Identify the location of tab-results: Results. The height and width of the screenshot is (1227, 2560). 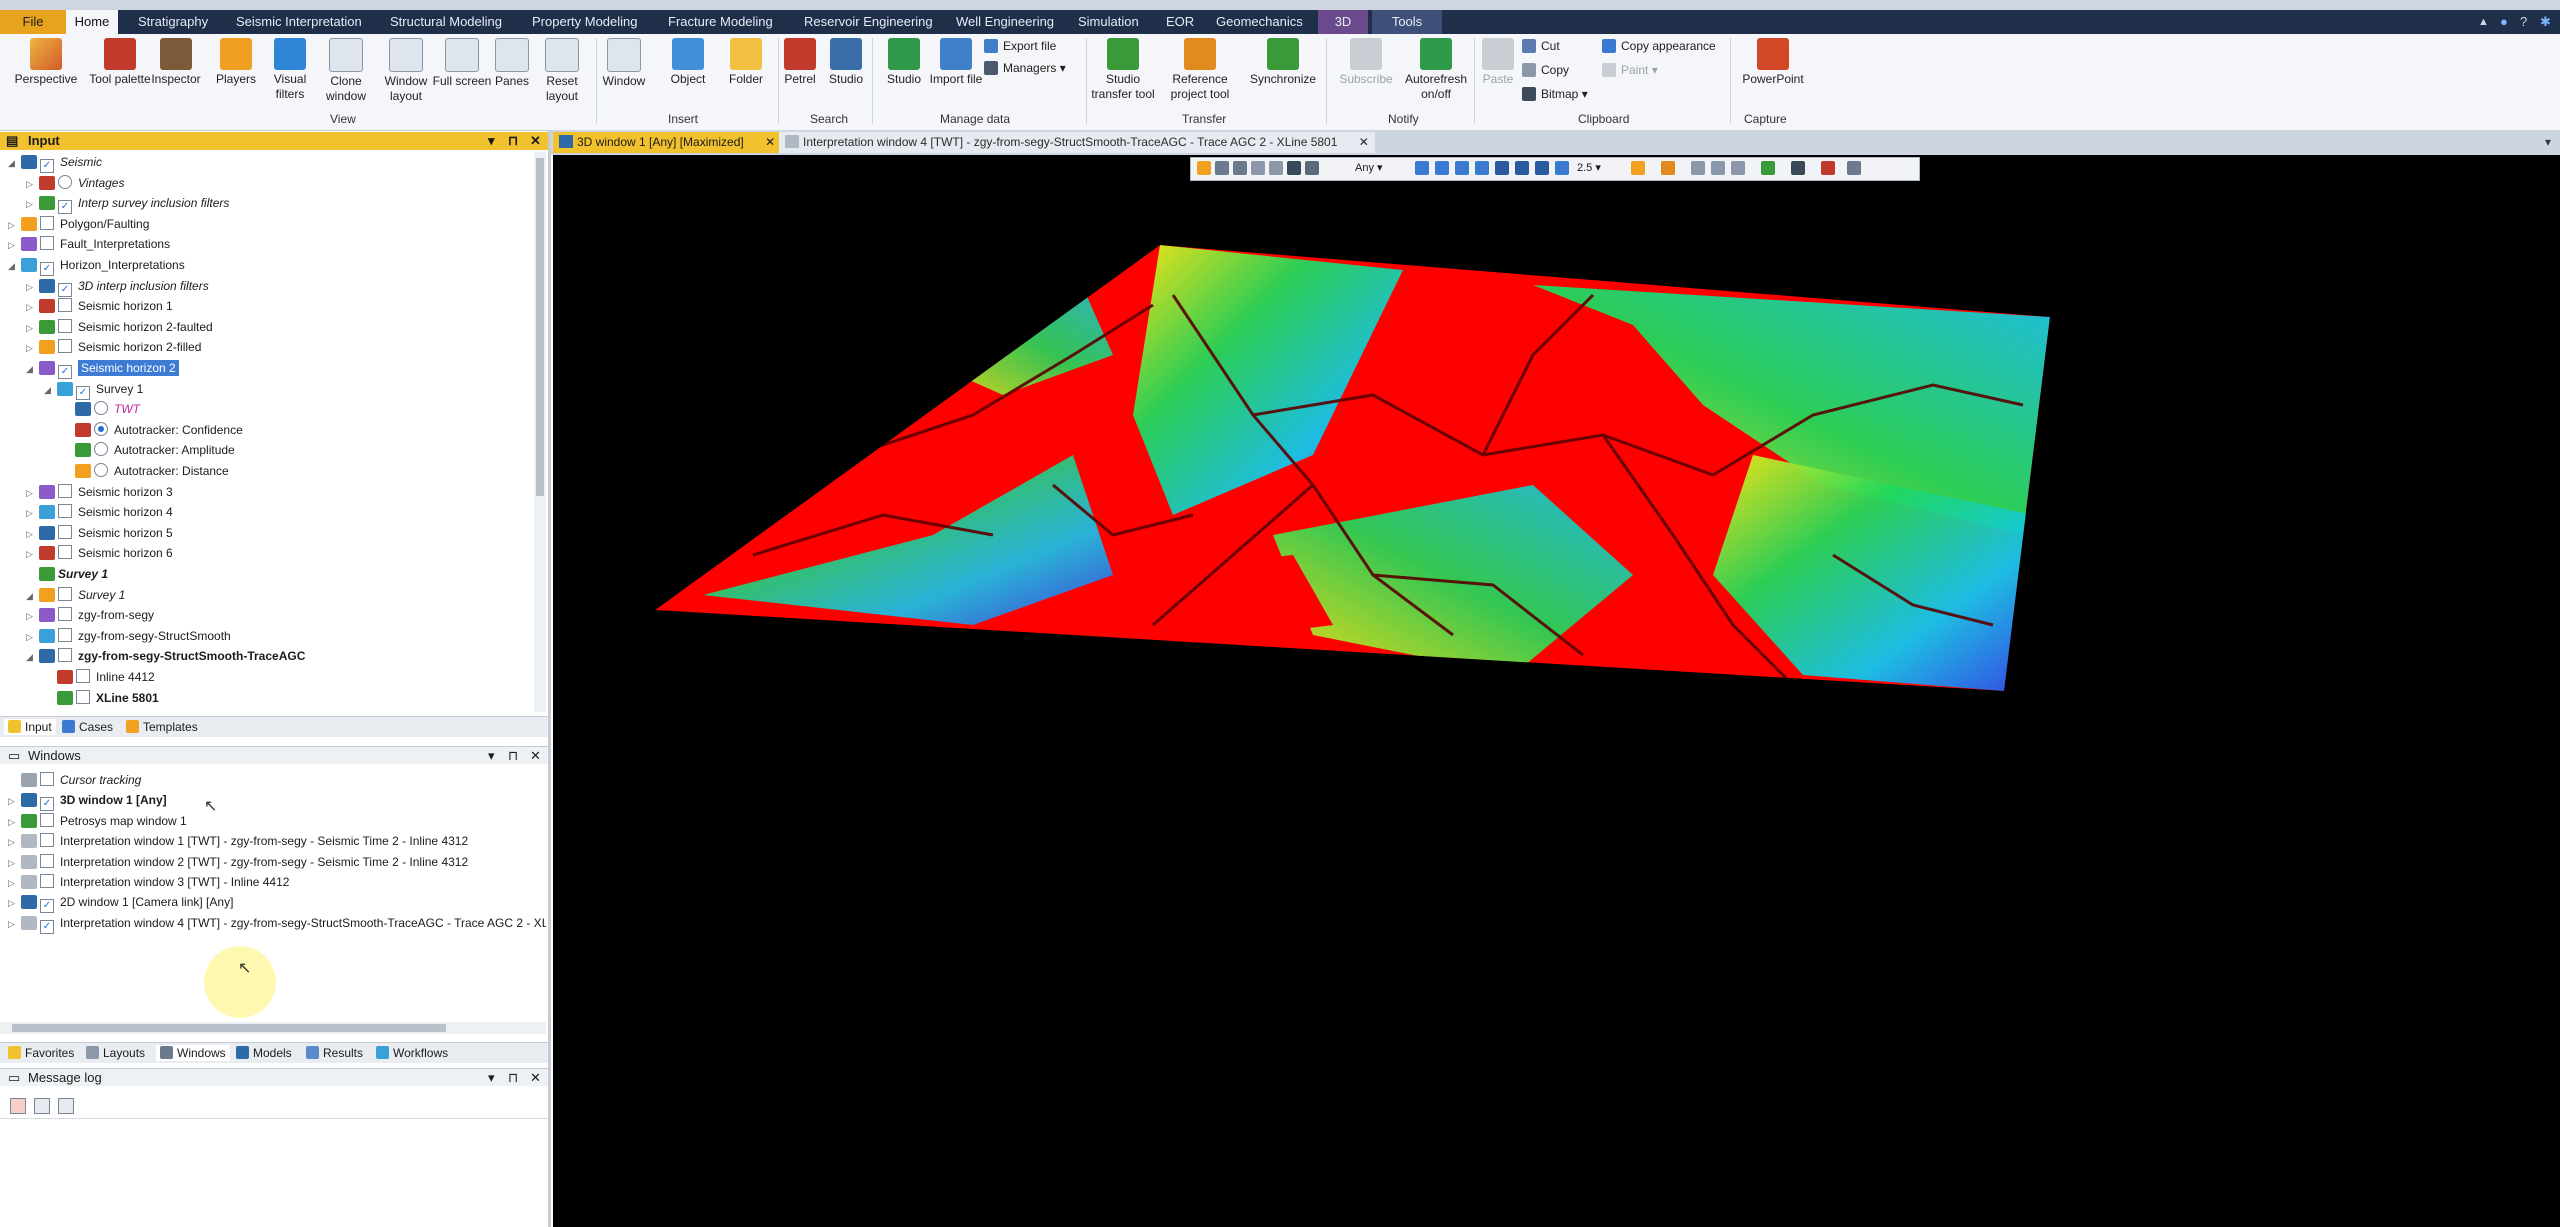
(334, 1053).